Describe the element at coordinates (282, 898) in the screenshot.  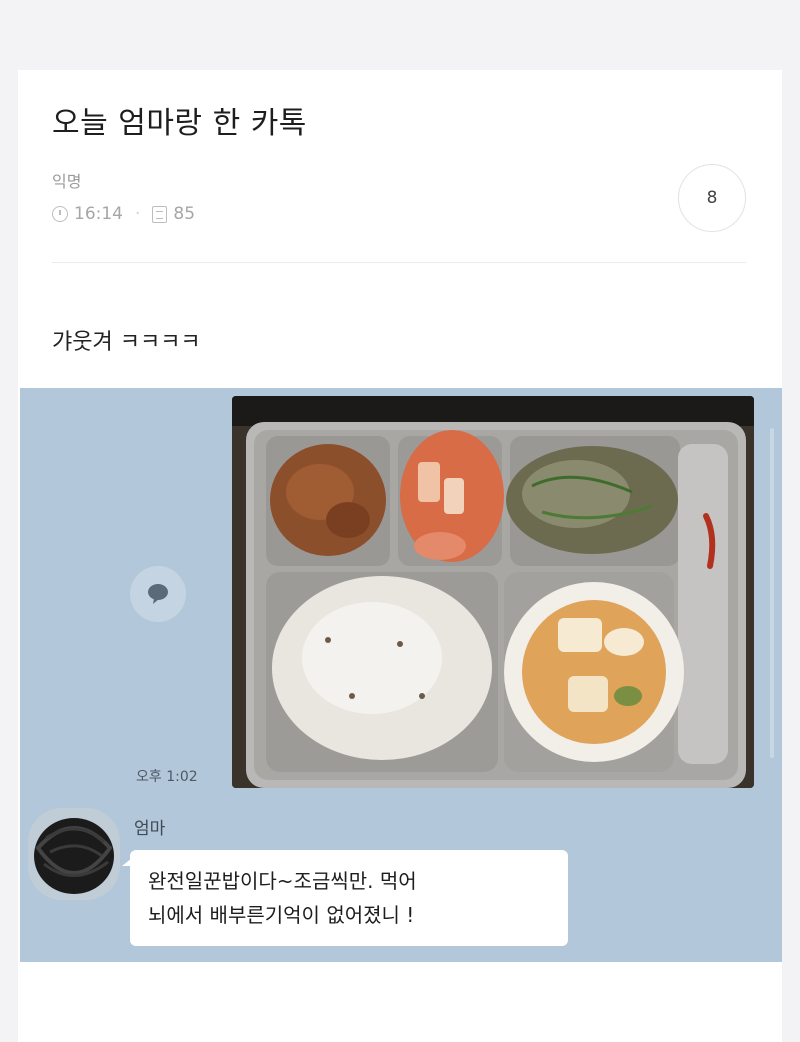
I see `message-text: 완전일꾼밥이다~조금씩만. 먹어 뇌에서 배부른기억이 없어졌니 !` at that location.